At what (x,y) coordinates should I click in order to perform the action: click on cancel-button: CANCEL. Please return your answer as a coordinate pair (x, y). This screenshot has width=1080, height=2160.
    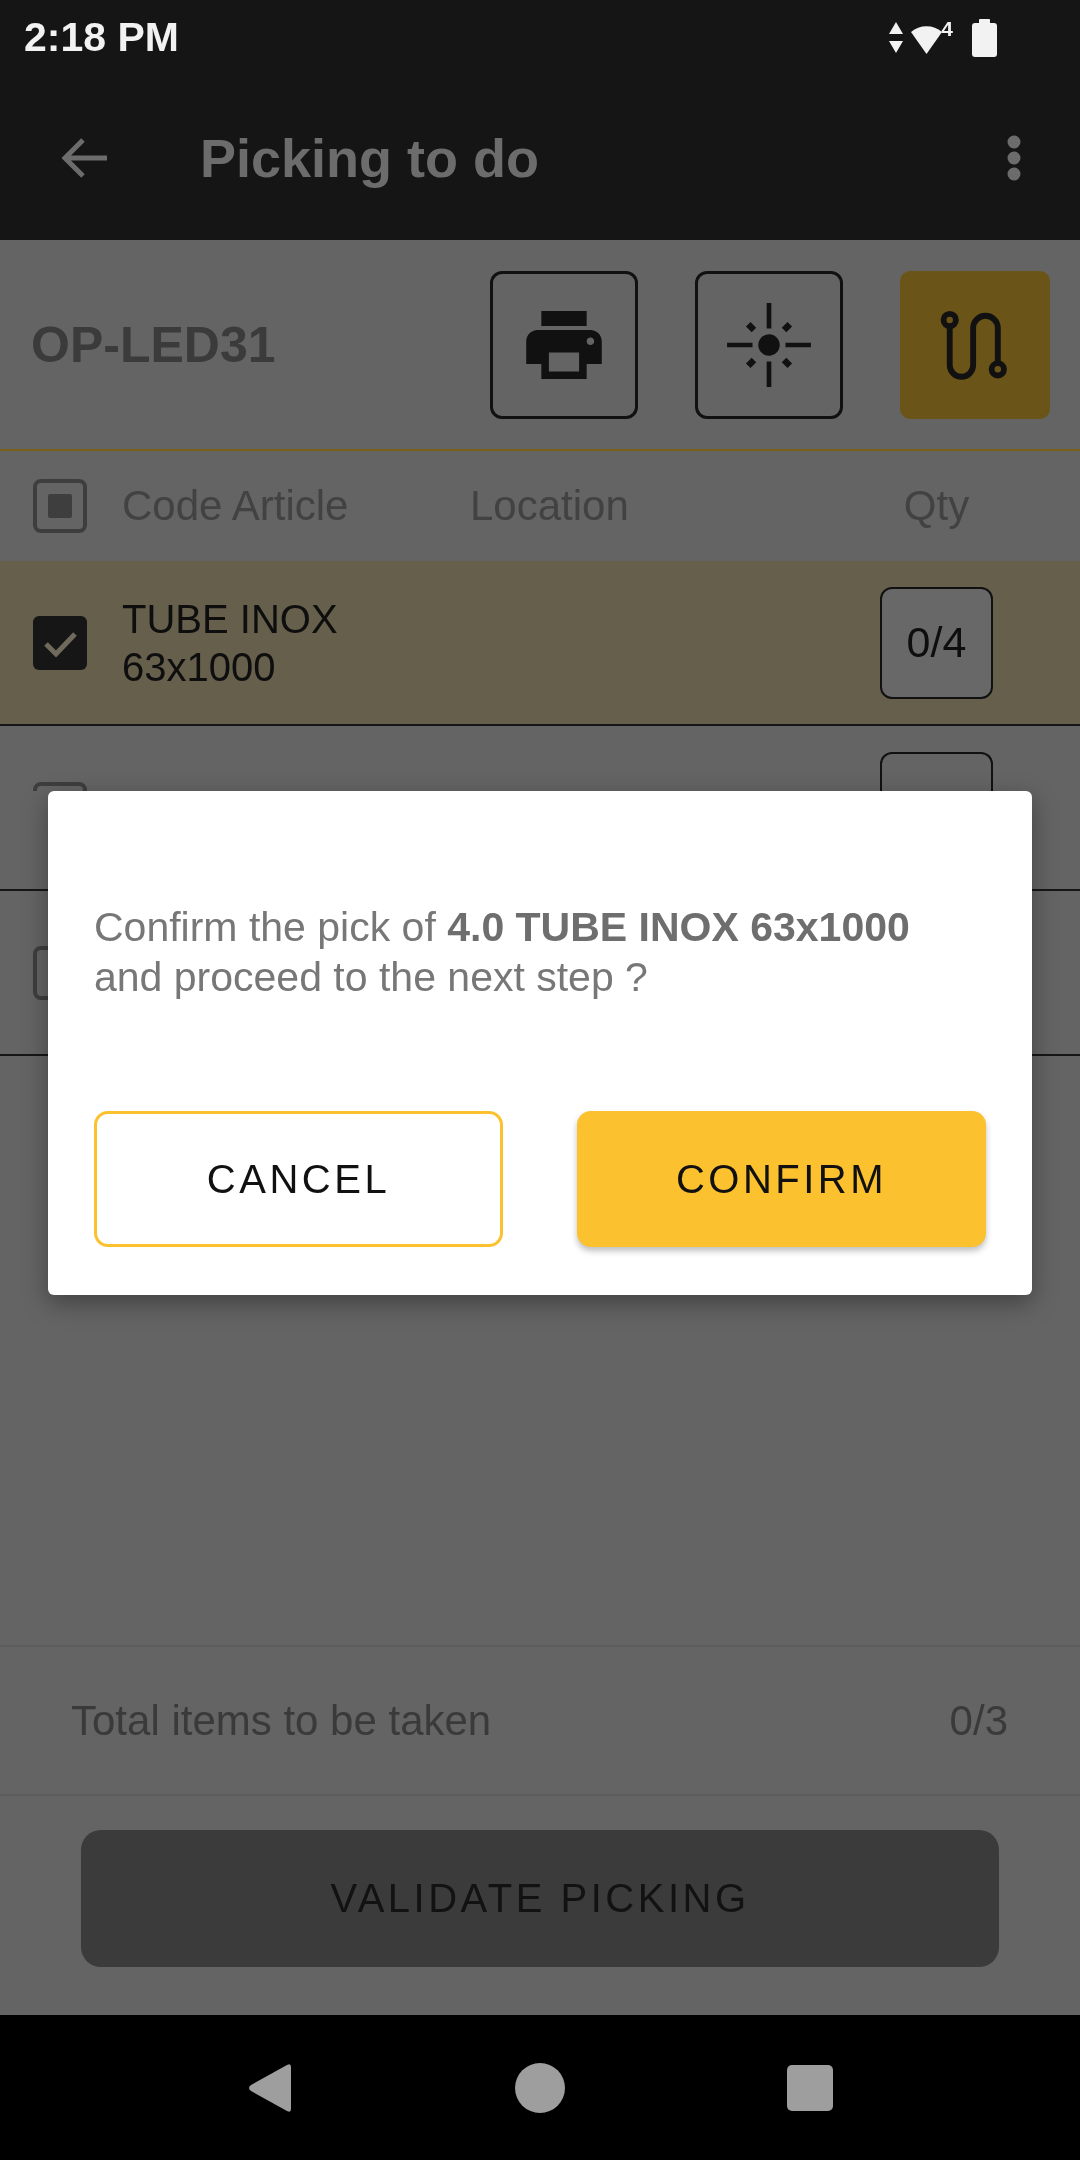
    Looking at the image, I should click on (298, 1179).